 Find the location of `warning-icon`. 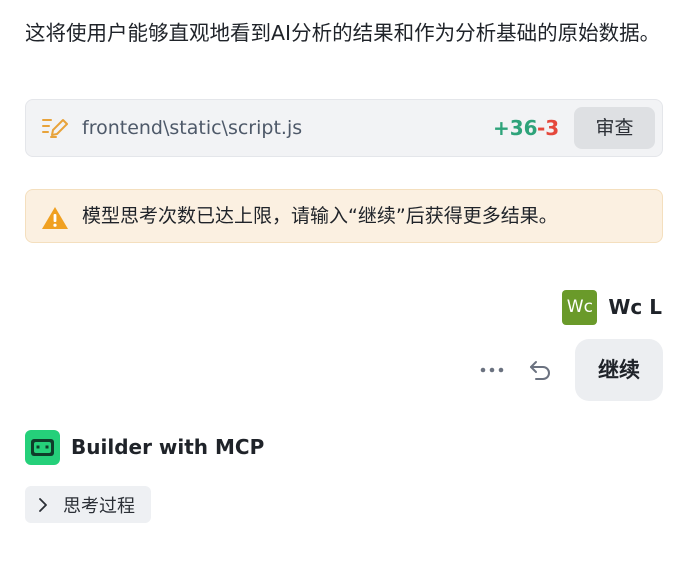

warning-icon is located at coordinates (55, 218).